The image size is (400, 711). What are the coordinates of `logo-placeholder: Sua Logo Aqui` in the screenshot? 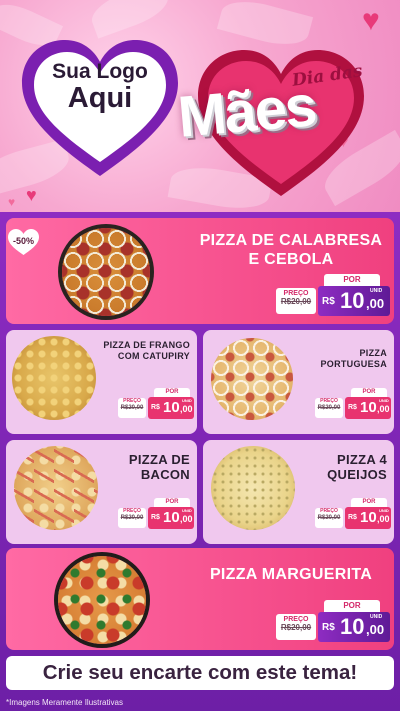 It's located at (100, 87).